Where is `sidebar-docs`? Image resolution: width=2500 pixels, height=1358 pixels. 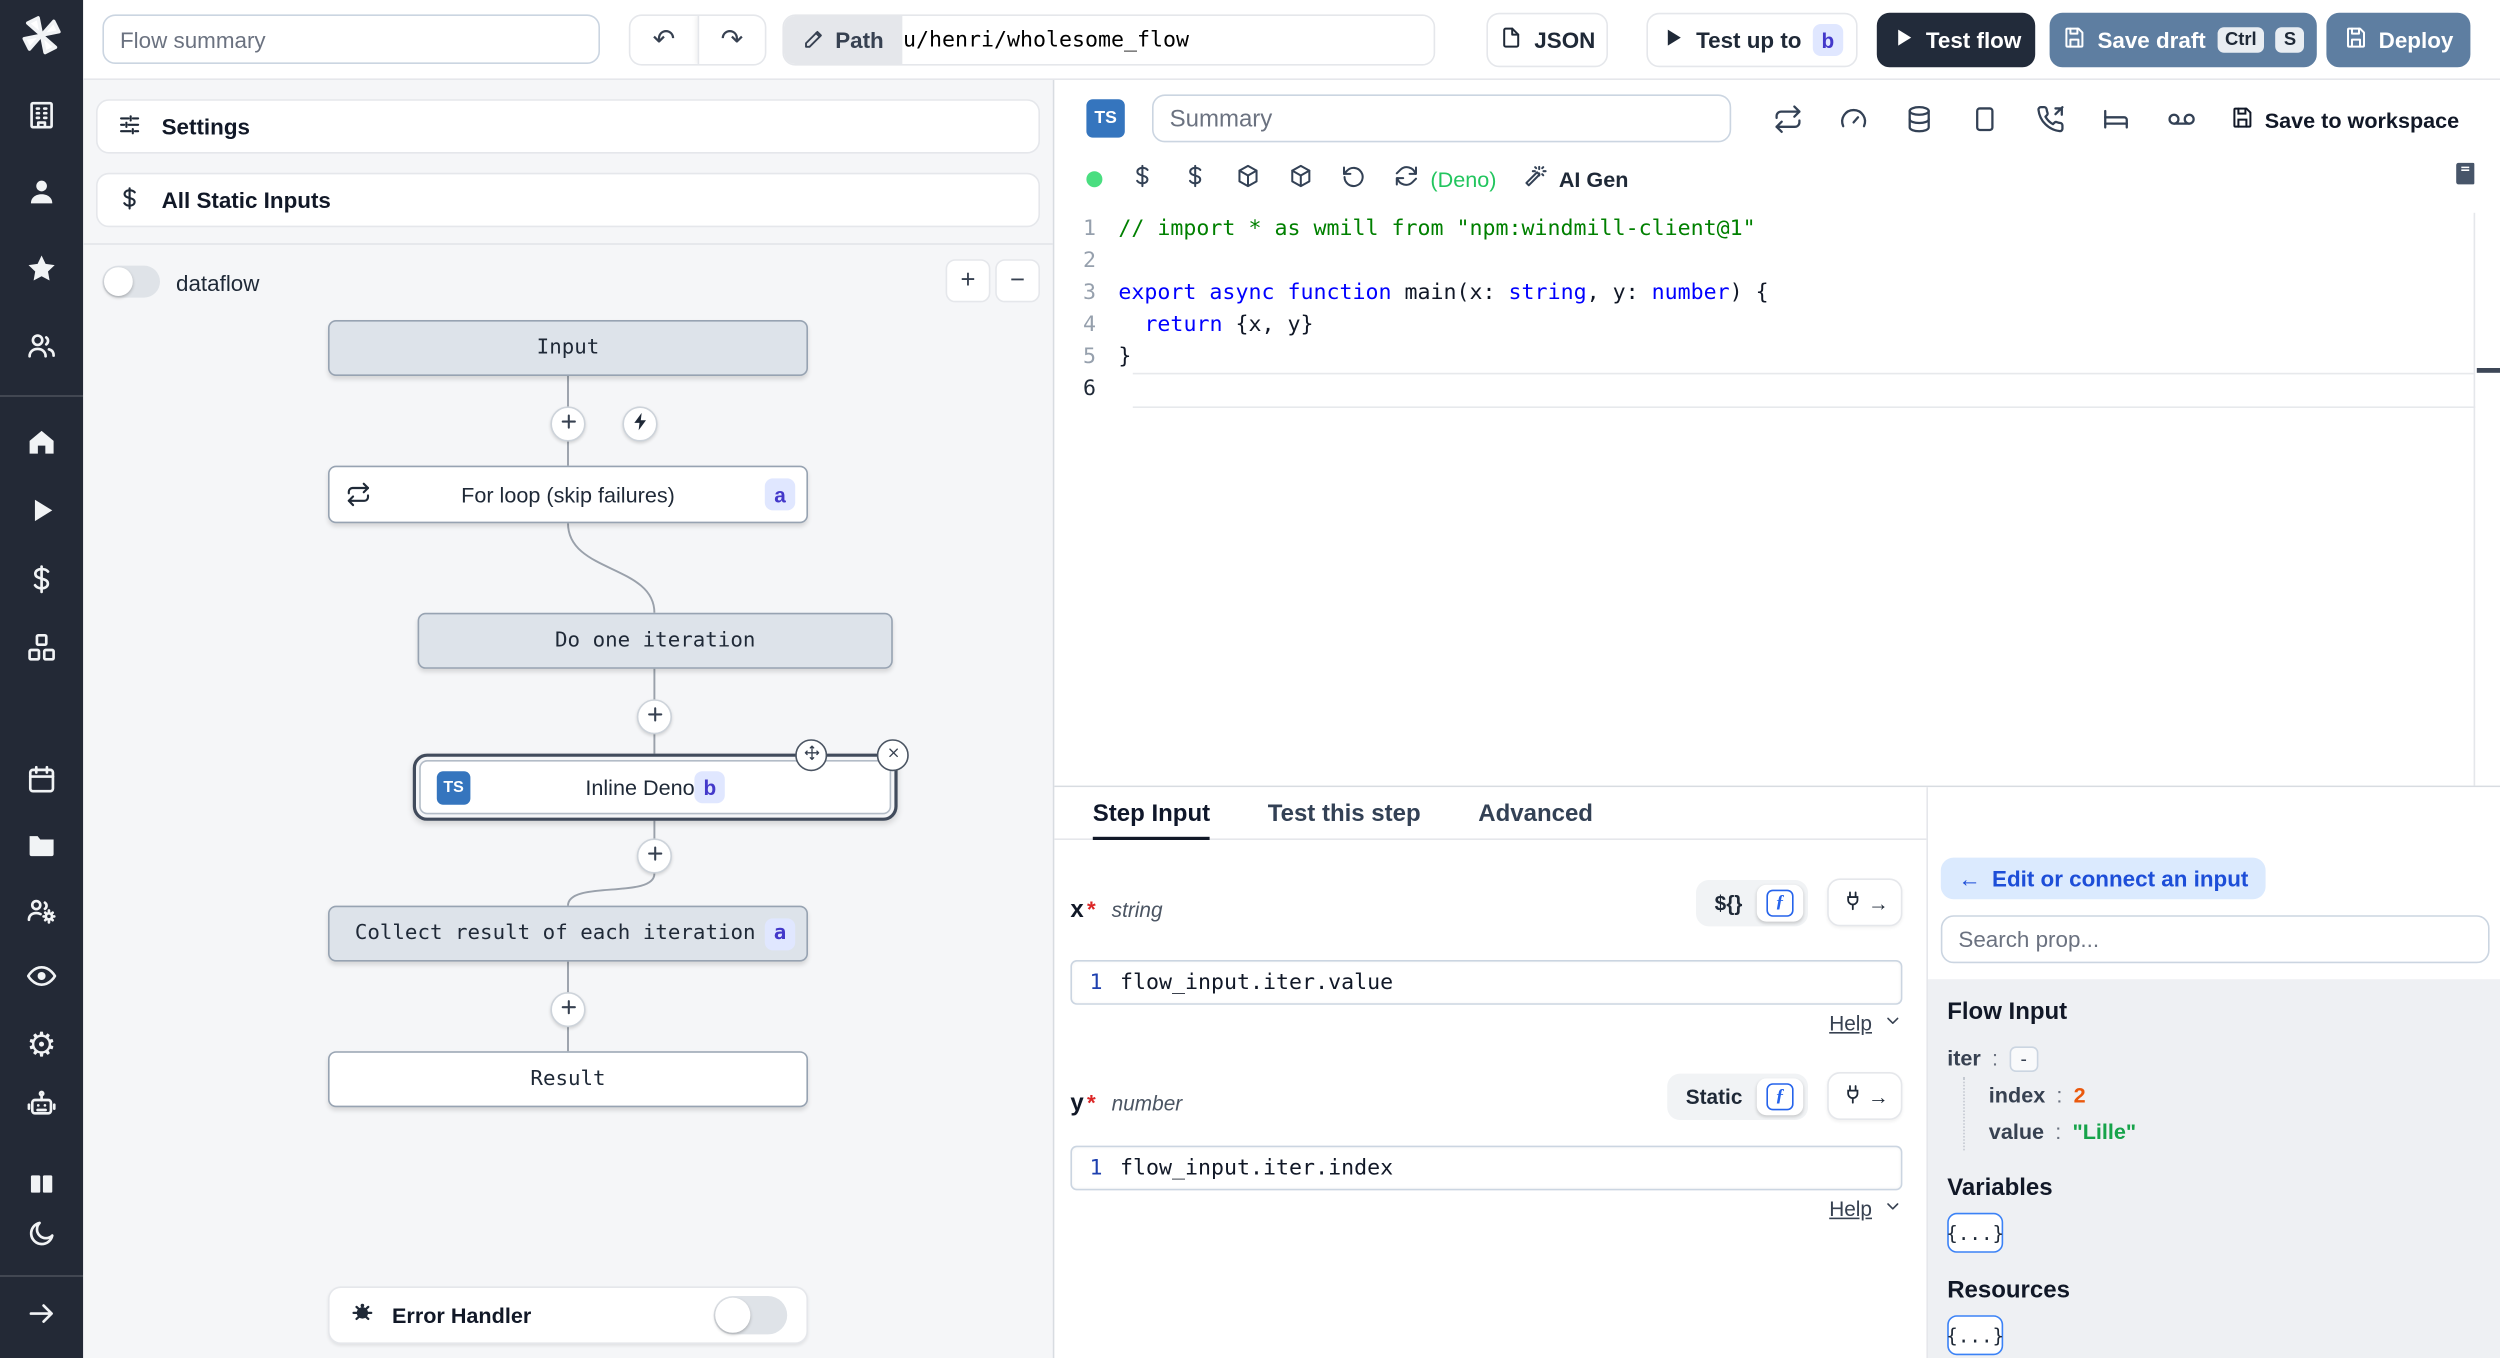 sidebar-docs is located at coordinates (41, 1187).